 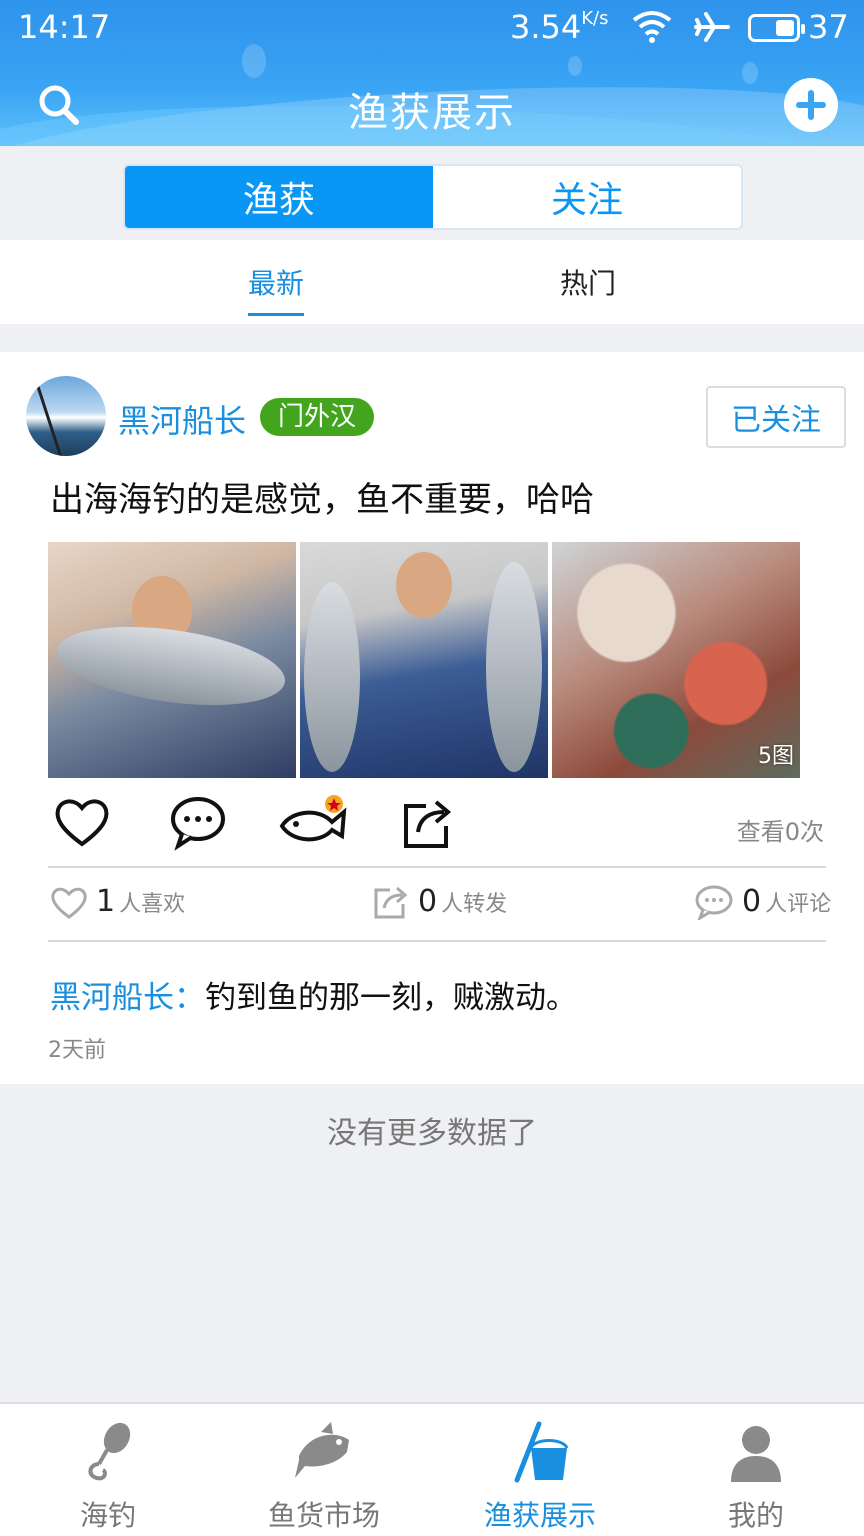 I want to click on user-icon, so click(x=756, y=1454).